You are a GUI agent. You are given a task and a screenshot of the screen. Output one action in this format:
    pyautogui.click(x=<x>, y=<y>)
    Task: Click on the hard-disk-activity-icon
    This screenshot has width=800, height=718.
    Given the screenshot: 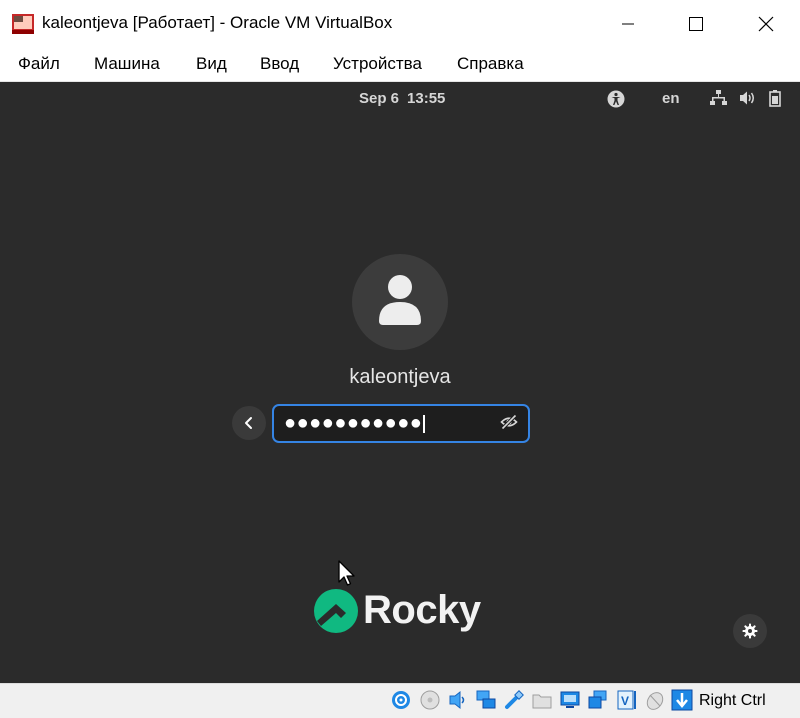 What is the action you would take?
    pyautogui.click(x=401, y=700)
    